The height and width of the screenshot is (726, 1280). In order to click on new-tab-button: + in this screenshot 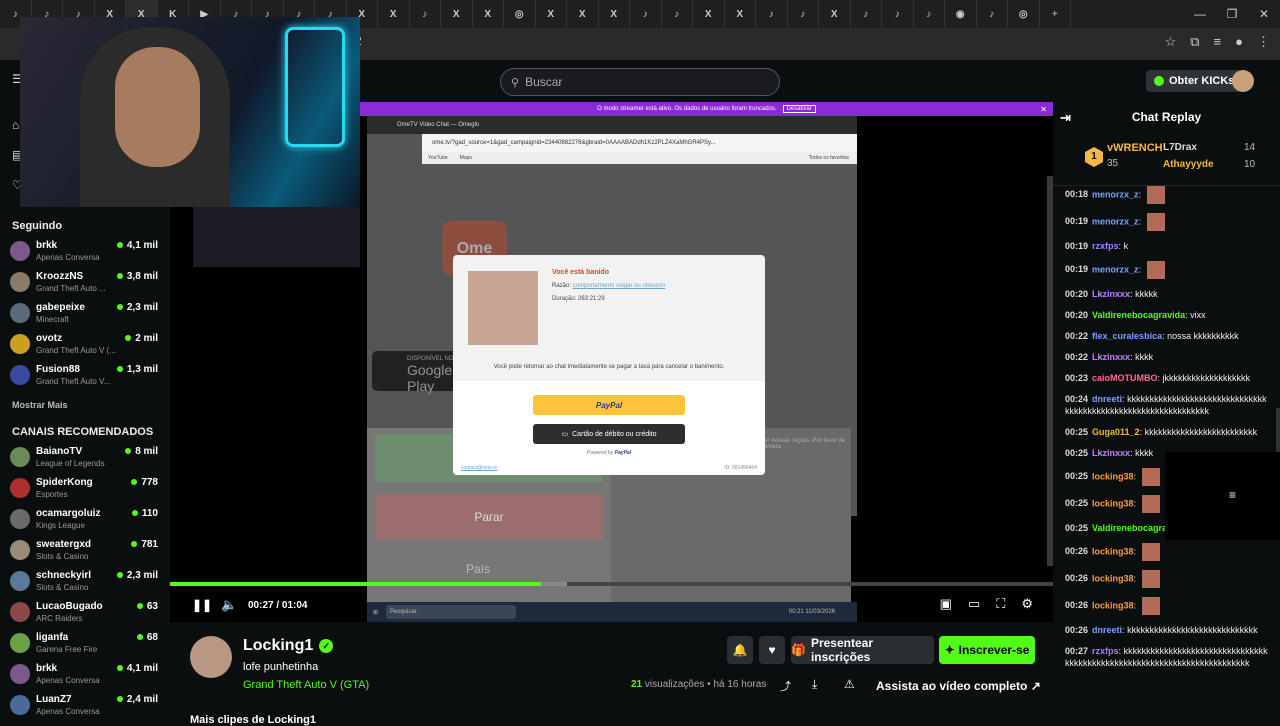, I will do `click(1055, 14)`.